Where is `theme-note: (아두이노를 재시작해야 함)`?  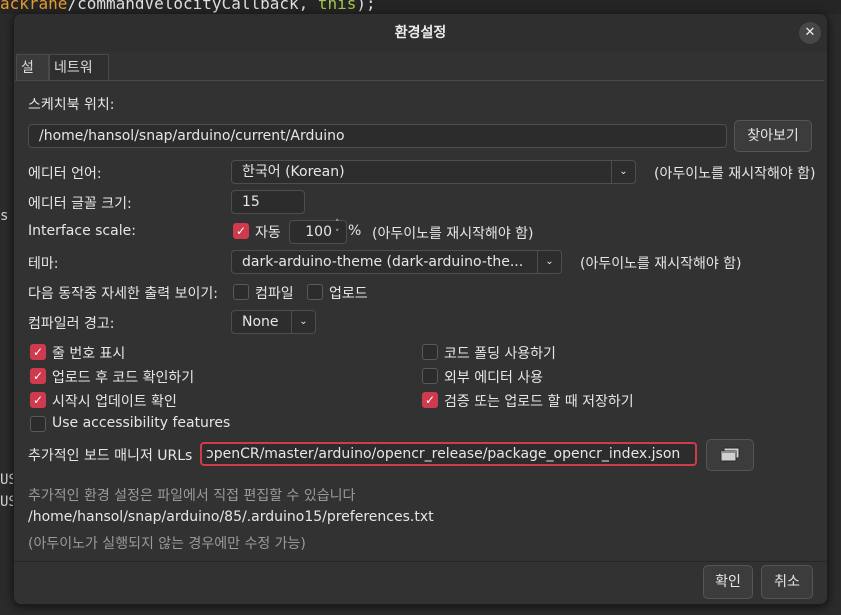 theme-note: (아두이노를 재시작해야 함) is located at coordinates (661, 264).